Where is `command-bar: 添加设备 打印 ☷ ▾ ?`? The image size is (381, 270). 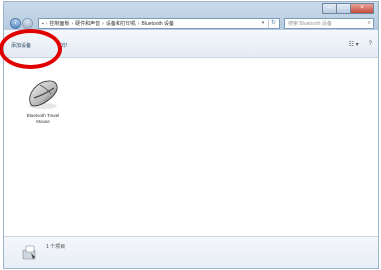
command-bar: 添加设备 打印 ☷ ▾ ? is located at coordinates (191, 44).